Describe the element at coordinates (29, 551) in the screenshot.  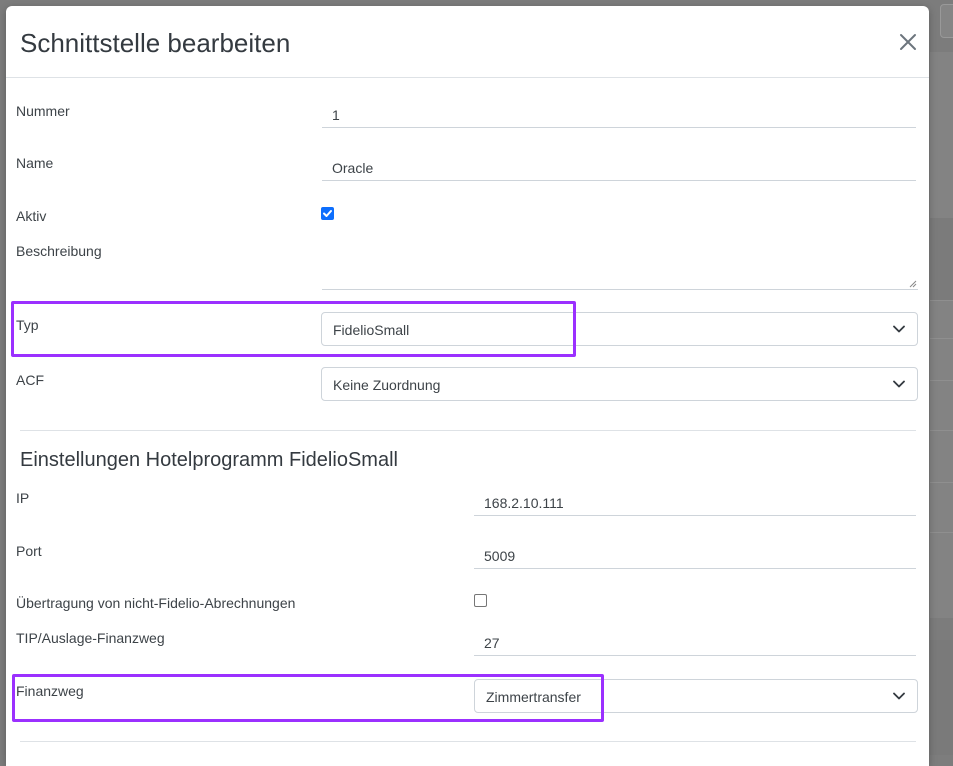
I see `port-label: Port` at that location.